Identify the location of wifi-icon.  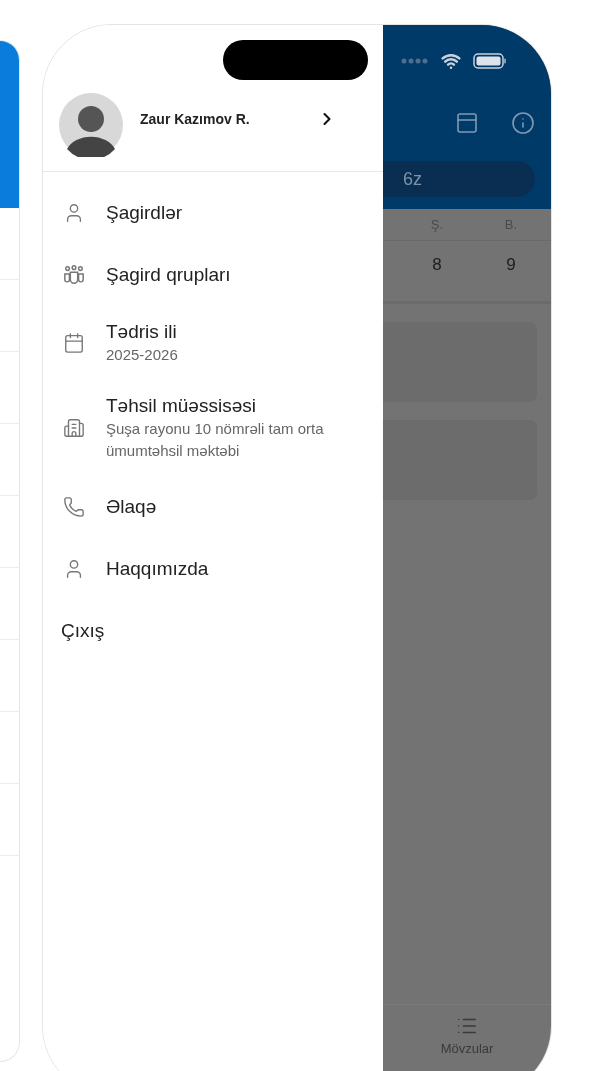
(451, 61).